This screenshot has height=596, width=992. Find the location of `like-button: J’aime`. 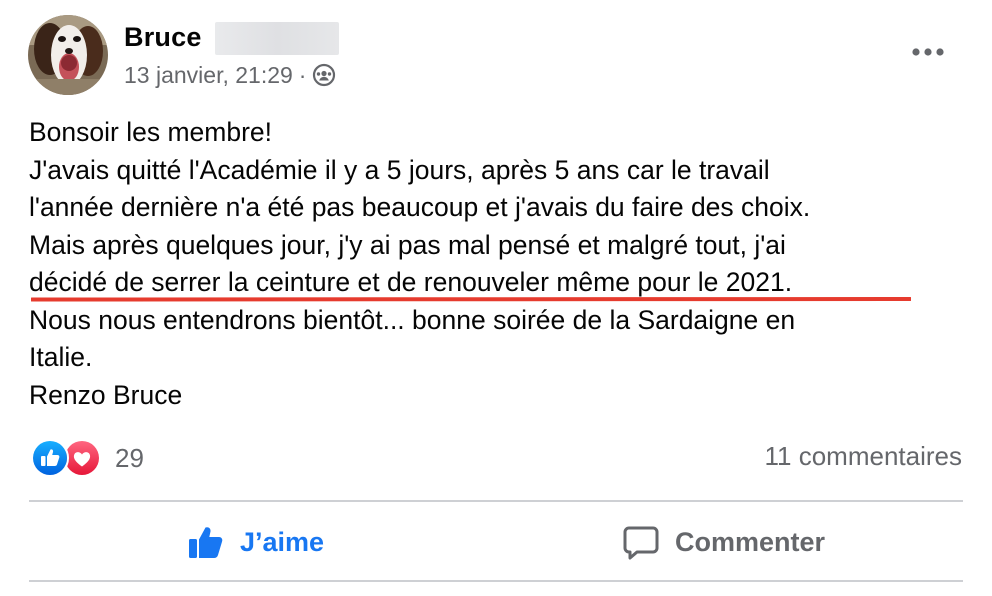

like-button: J’aime is located at coordinates (255, 542).